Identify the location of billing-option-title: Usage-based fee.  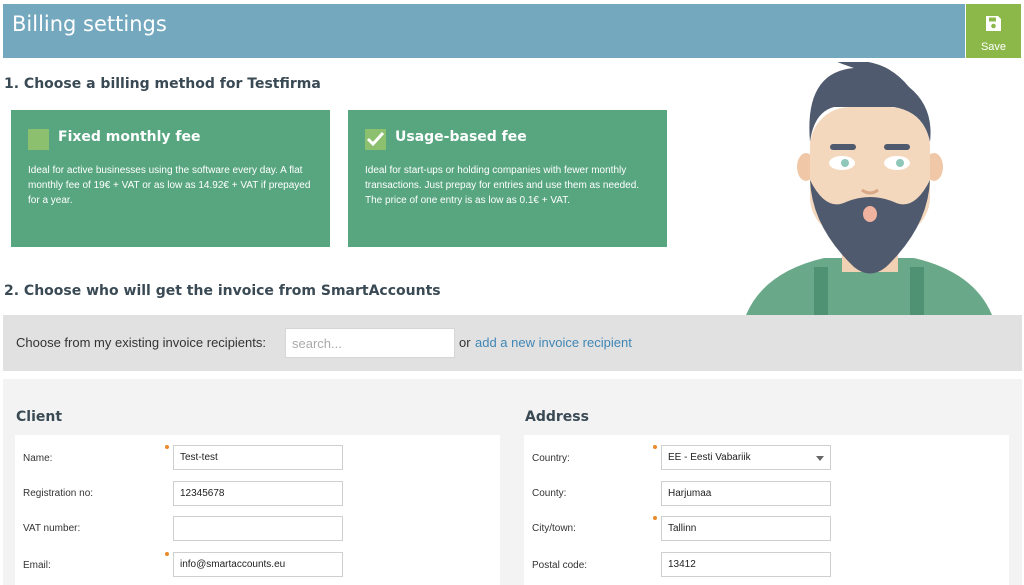
(461, 137).